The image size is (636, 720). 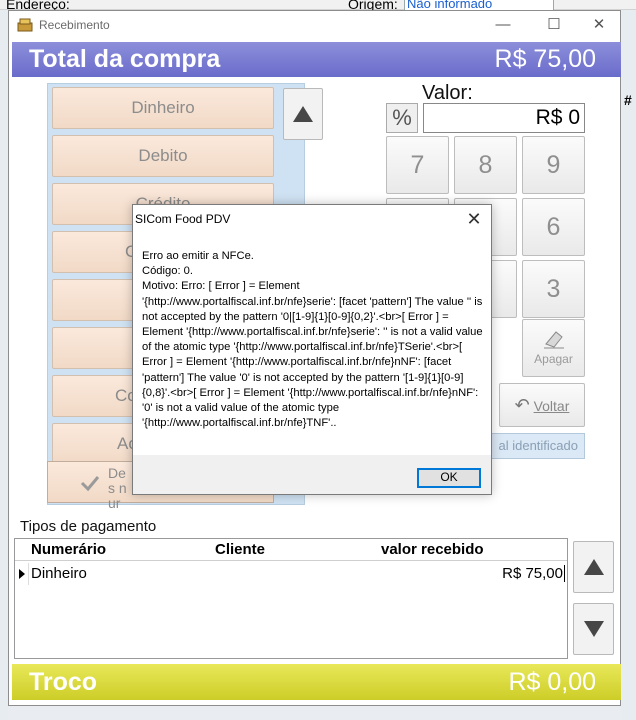 I want to click on desmarcar-label: Des nur, so click(x=117, y=488).